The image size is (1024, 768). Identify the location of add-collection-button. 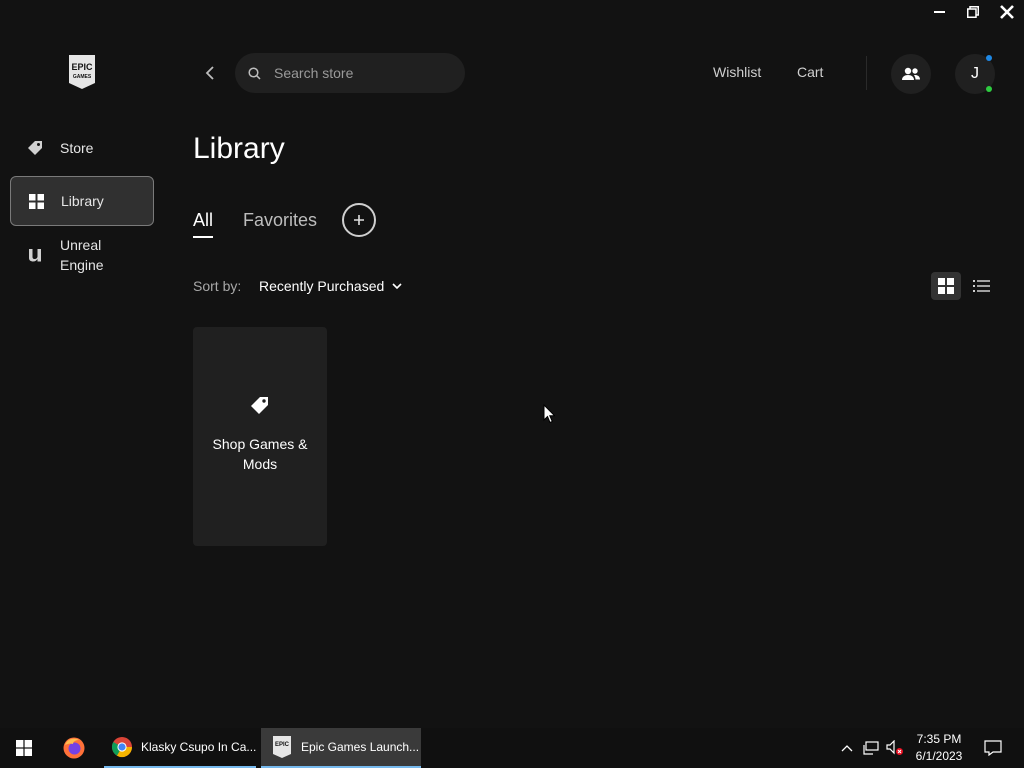
(359, 220).